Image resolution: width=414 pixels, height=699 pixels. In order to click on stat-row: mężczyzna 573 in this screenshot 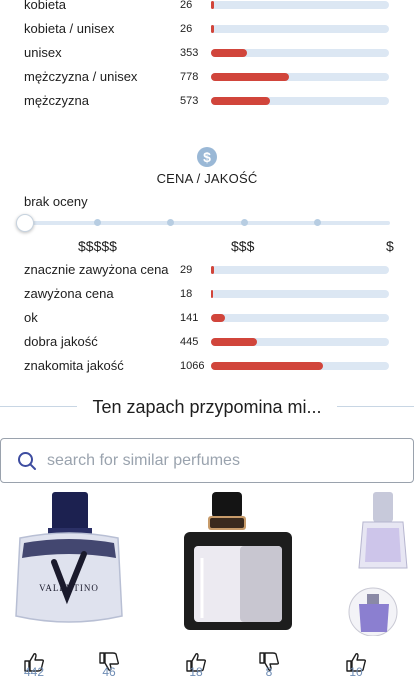, I will do `click(207, 101)`.